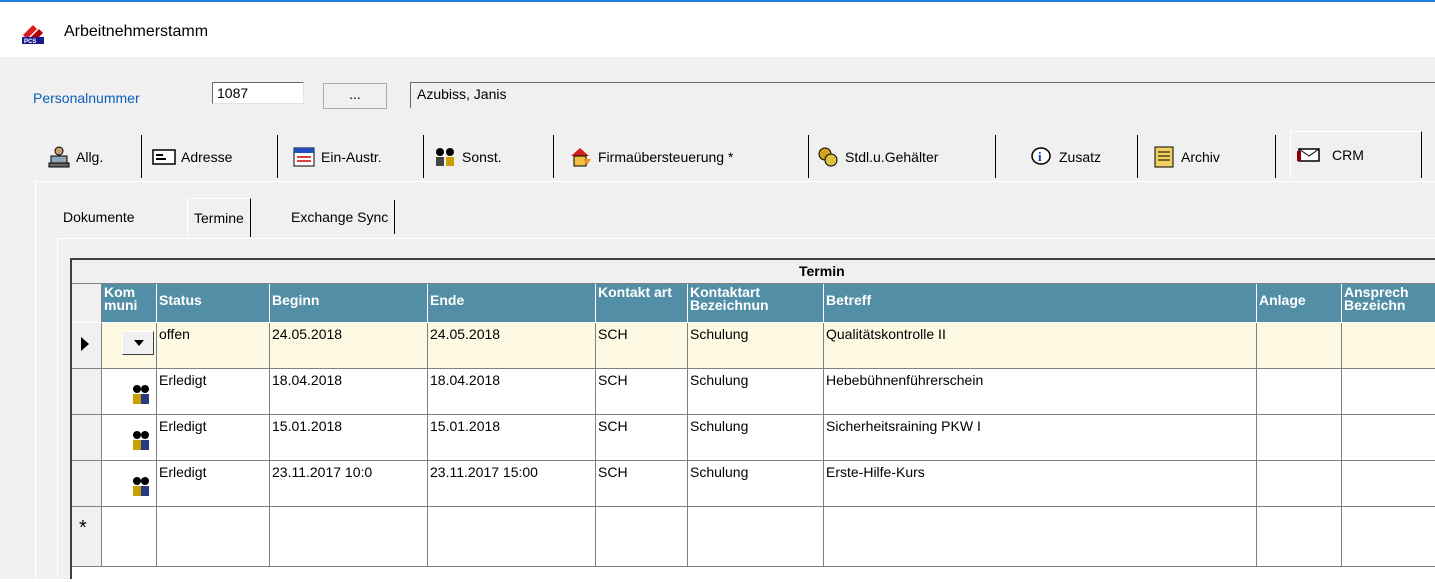  What do you see at coordinates (1164, 156) in the screenshot?
I see `archive-icon` at bounding box center [1164, 156].